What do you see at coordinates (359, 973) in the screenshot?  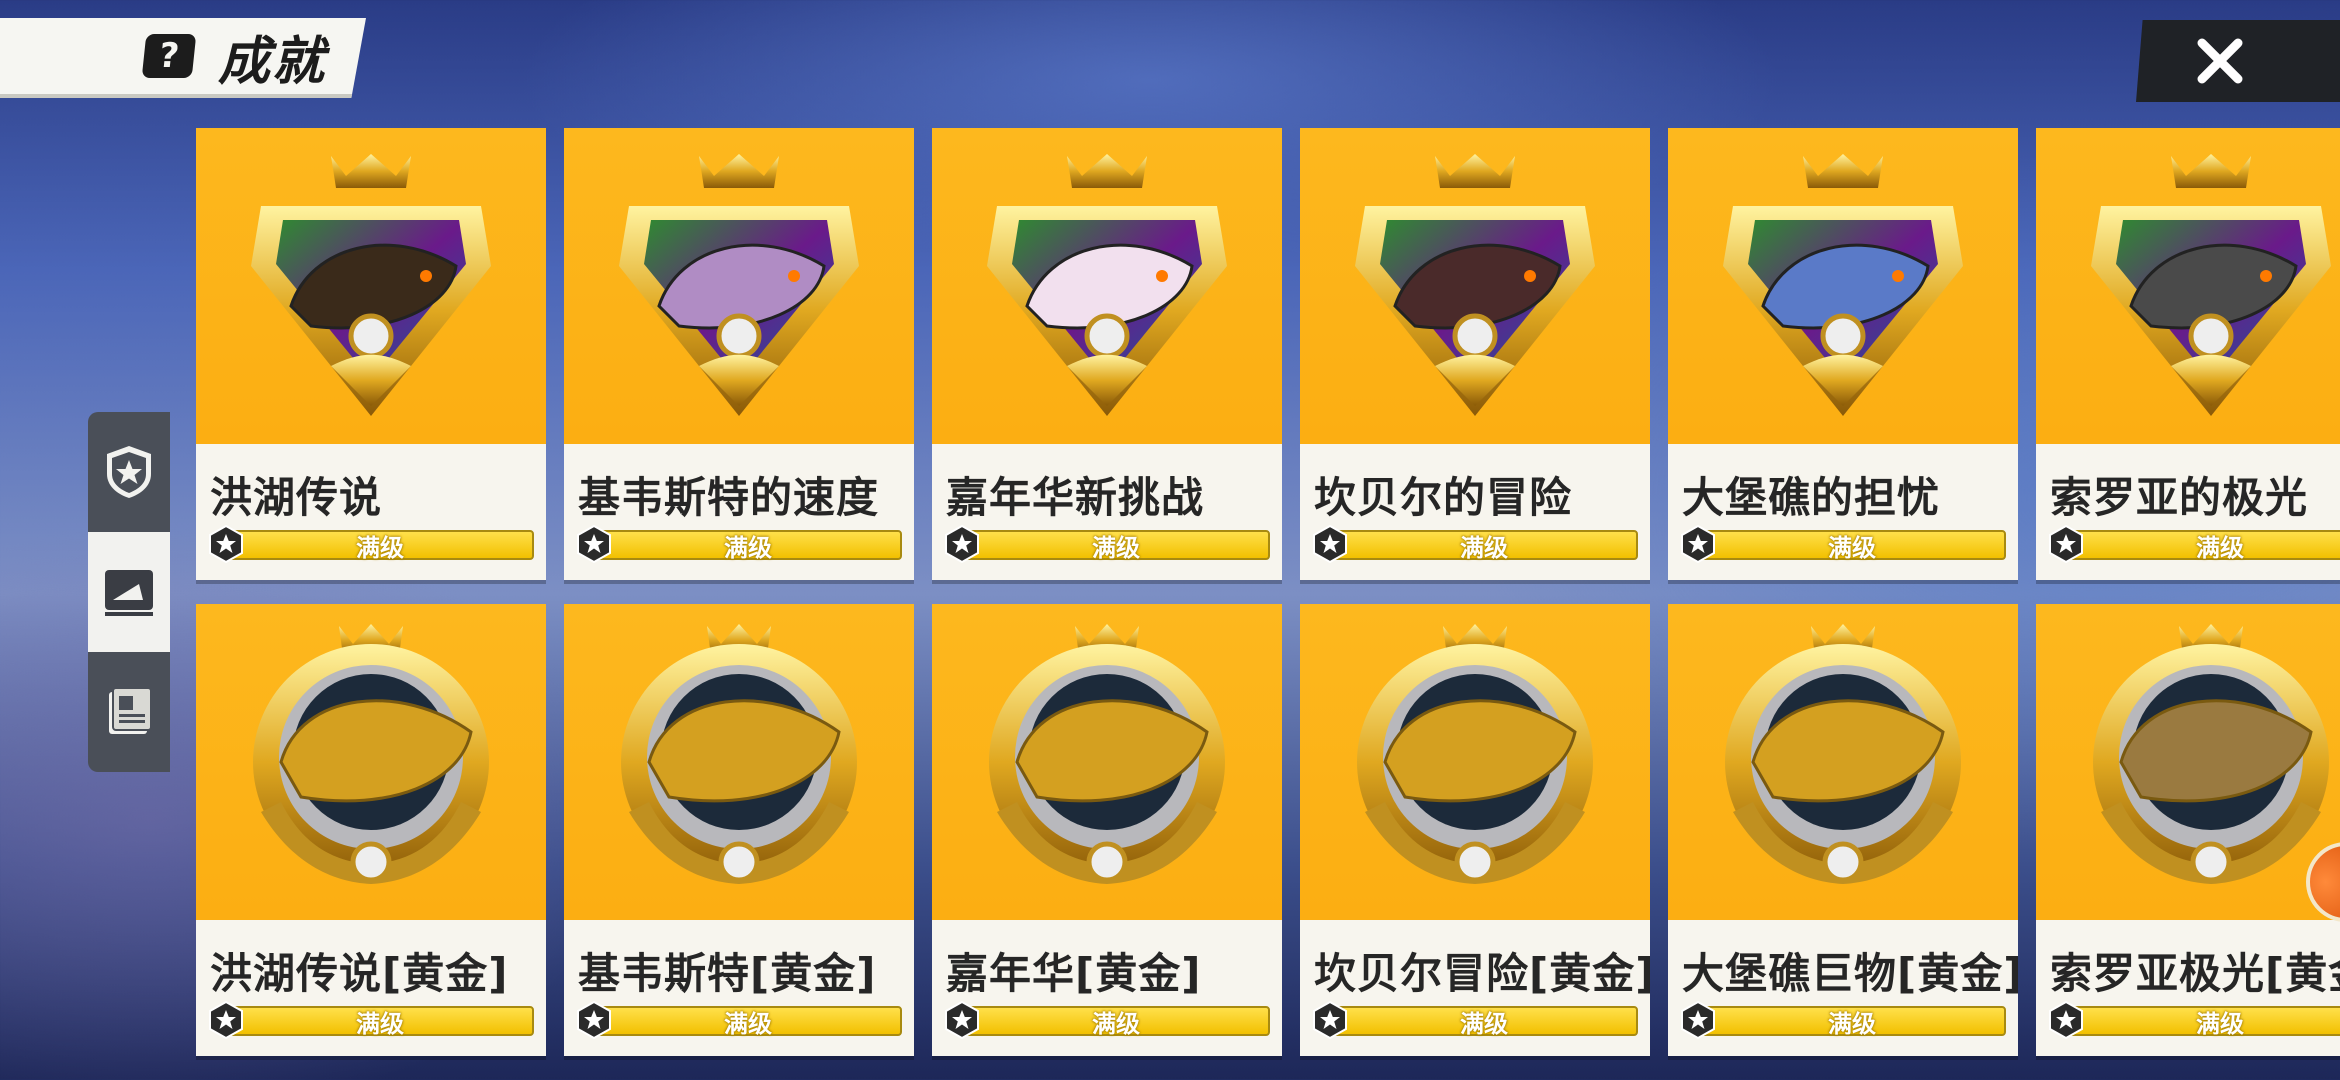 I see `achievement-name: 洪湖传说[黄金]` at bounding box center [359, 973].